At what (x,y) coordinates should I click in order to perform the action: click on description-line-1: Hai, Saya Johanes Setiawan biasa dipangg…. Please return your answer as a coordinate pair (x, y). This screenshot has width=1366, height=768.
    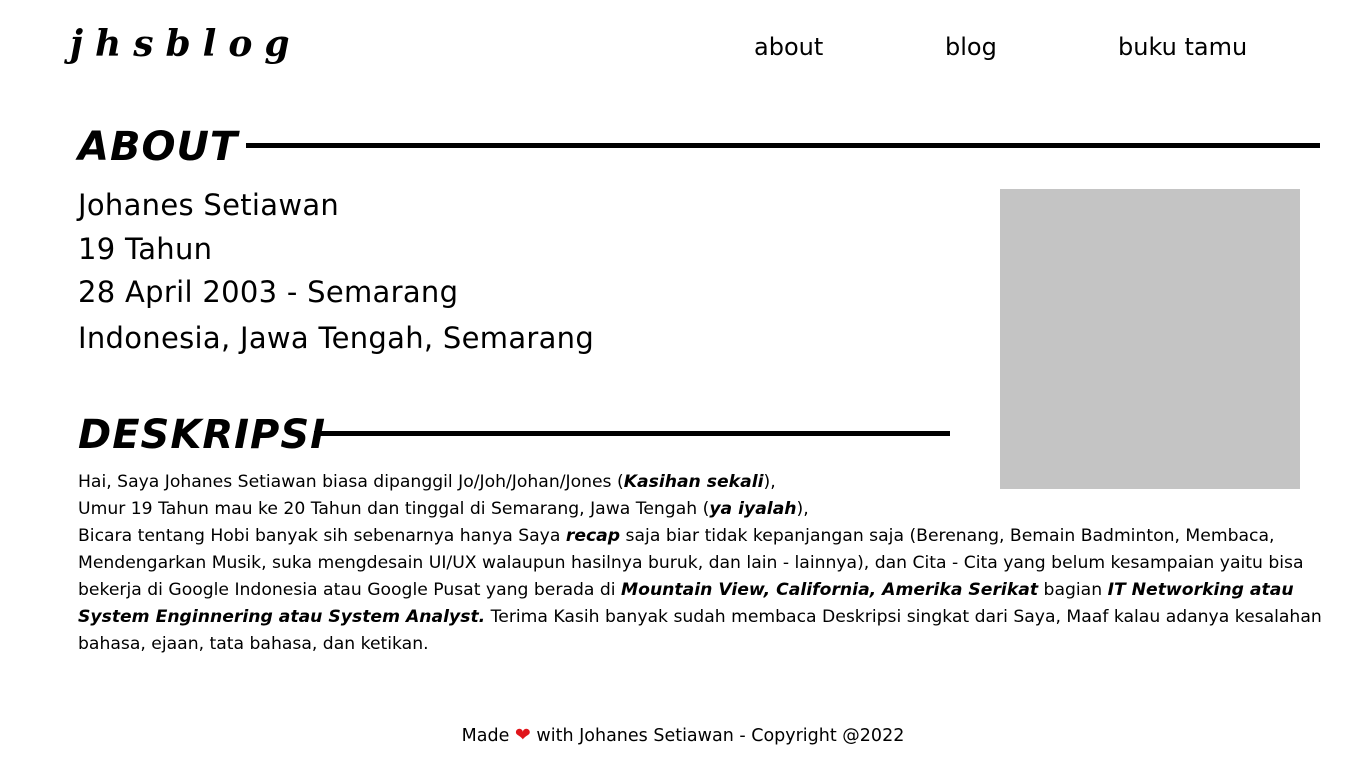
    Looking at the image, I should click on (427, 482).